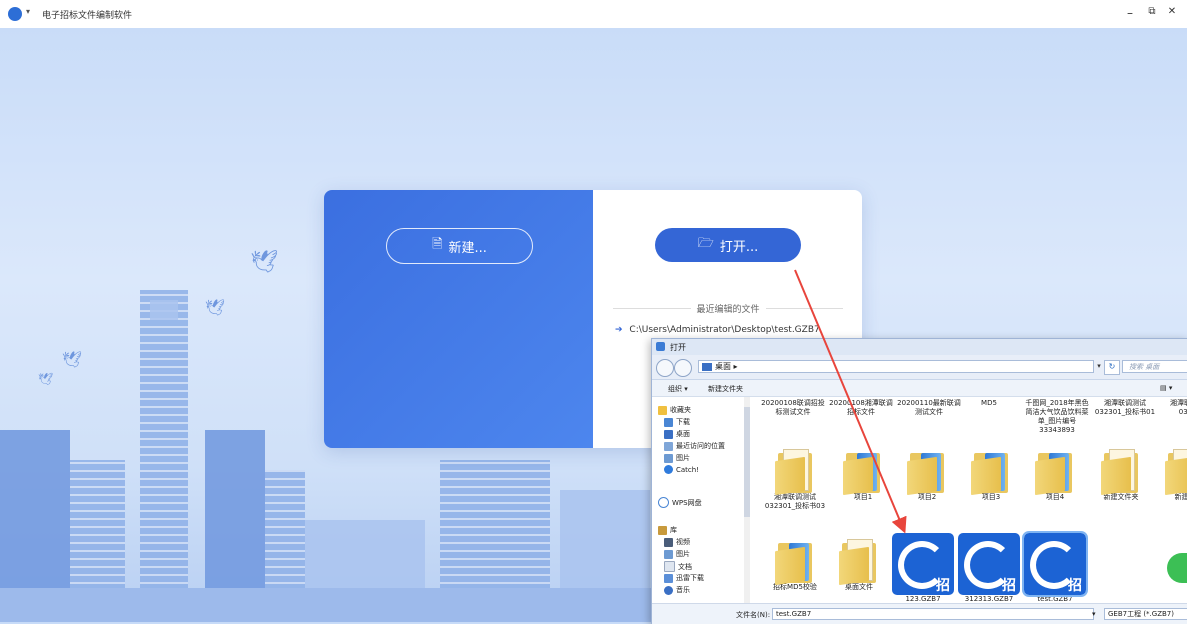 This screenshot has height=624, width=1187. What do you see at coordinates (669, 566) in the screenshot?
I see `document-icon` at bounding box center [669, 566].